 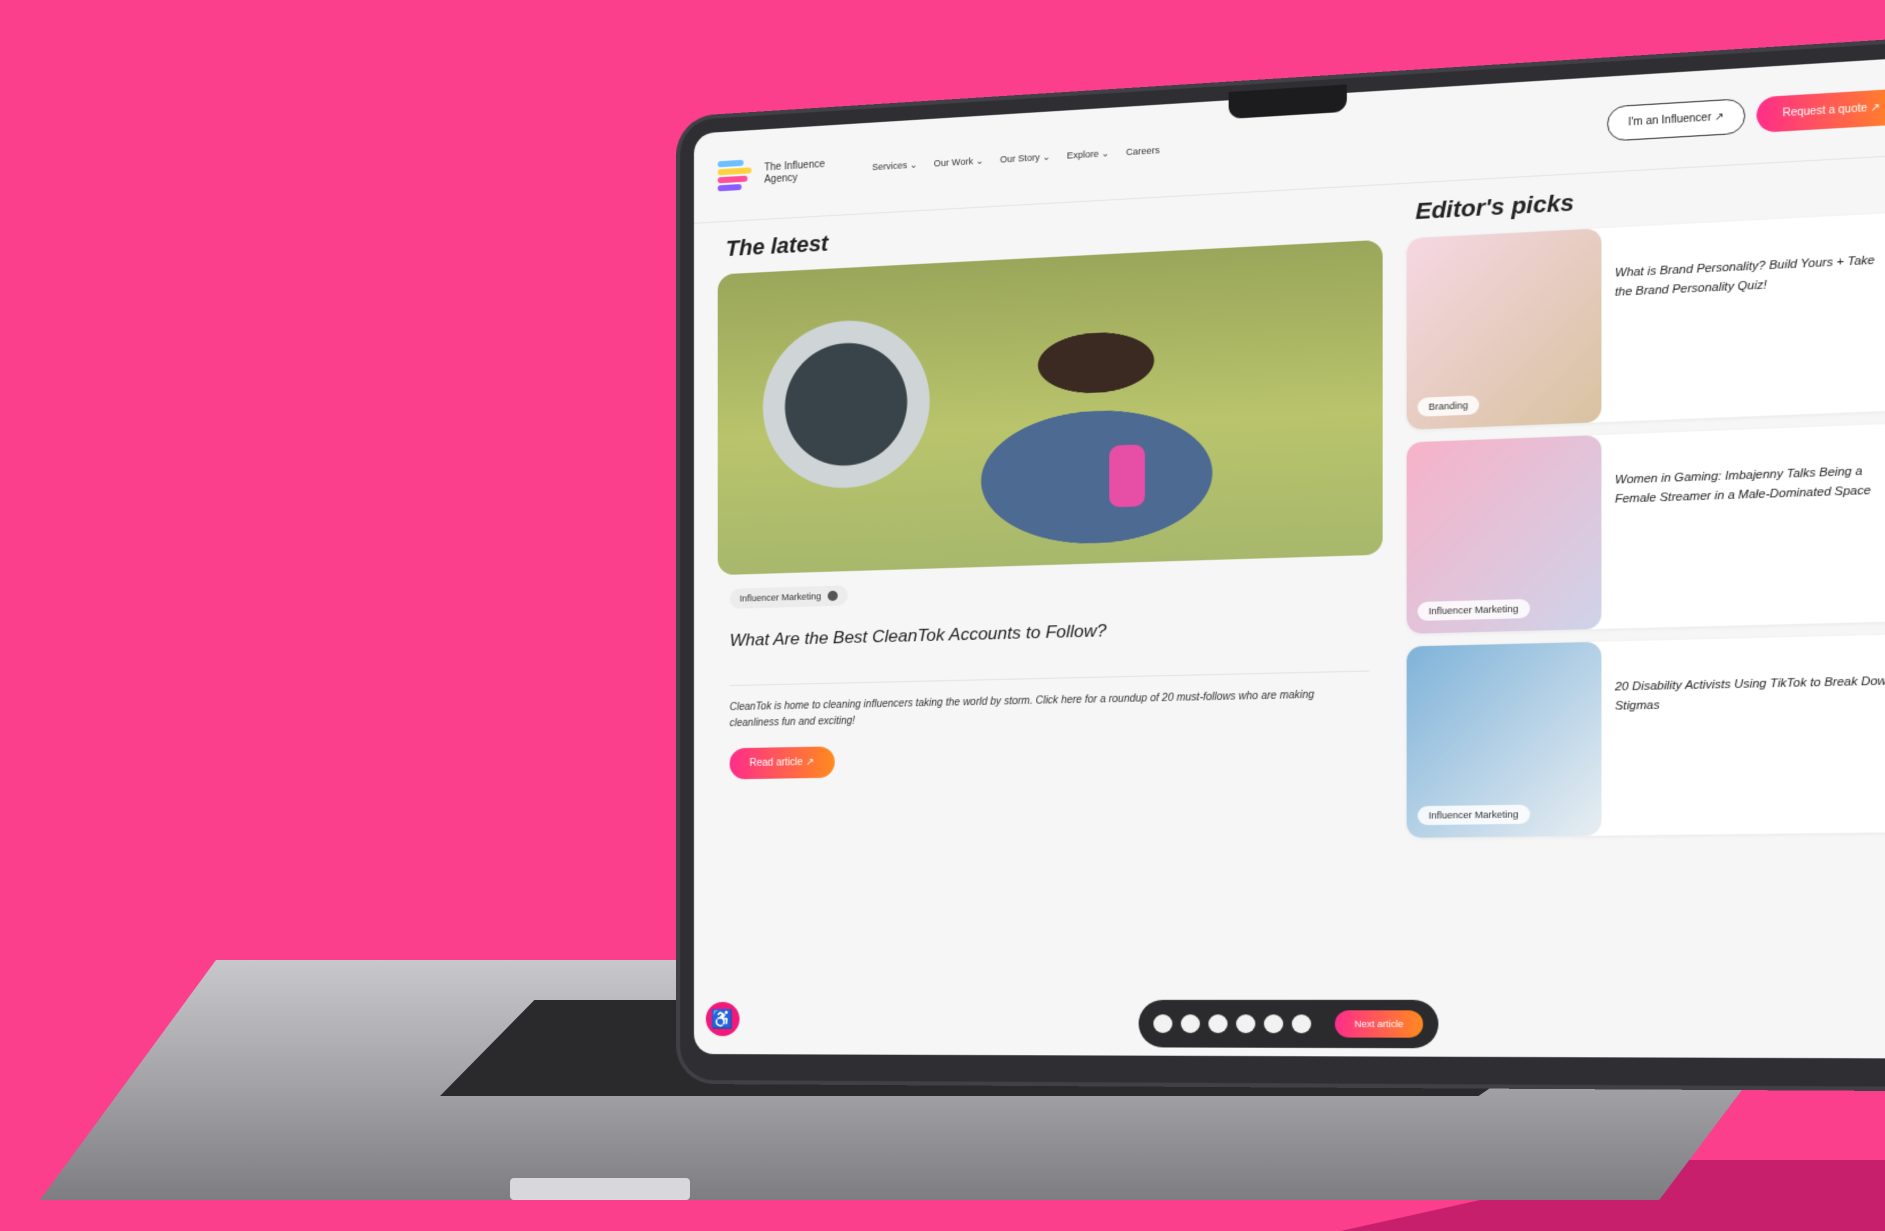 What do you see at coordinates (1025, 158) in the screenshot?
I see `nav-item-our-story: Our Story` at bounding box center [1025, 158].